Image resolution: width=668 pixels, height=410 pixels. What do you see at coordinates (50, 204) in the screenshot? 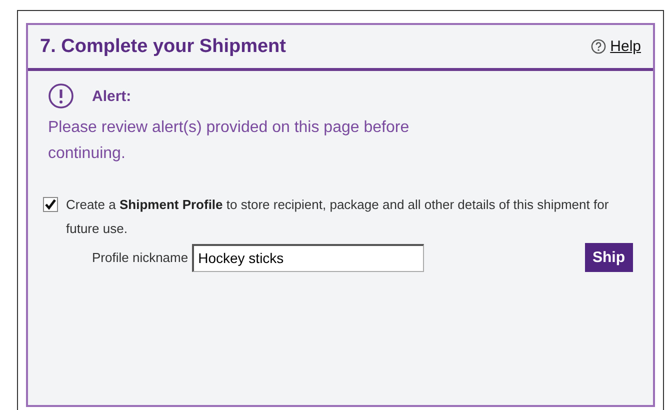
I see `checkbox` at bounding box center [50, 204].